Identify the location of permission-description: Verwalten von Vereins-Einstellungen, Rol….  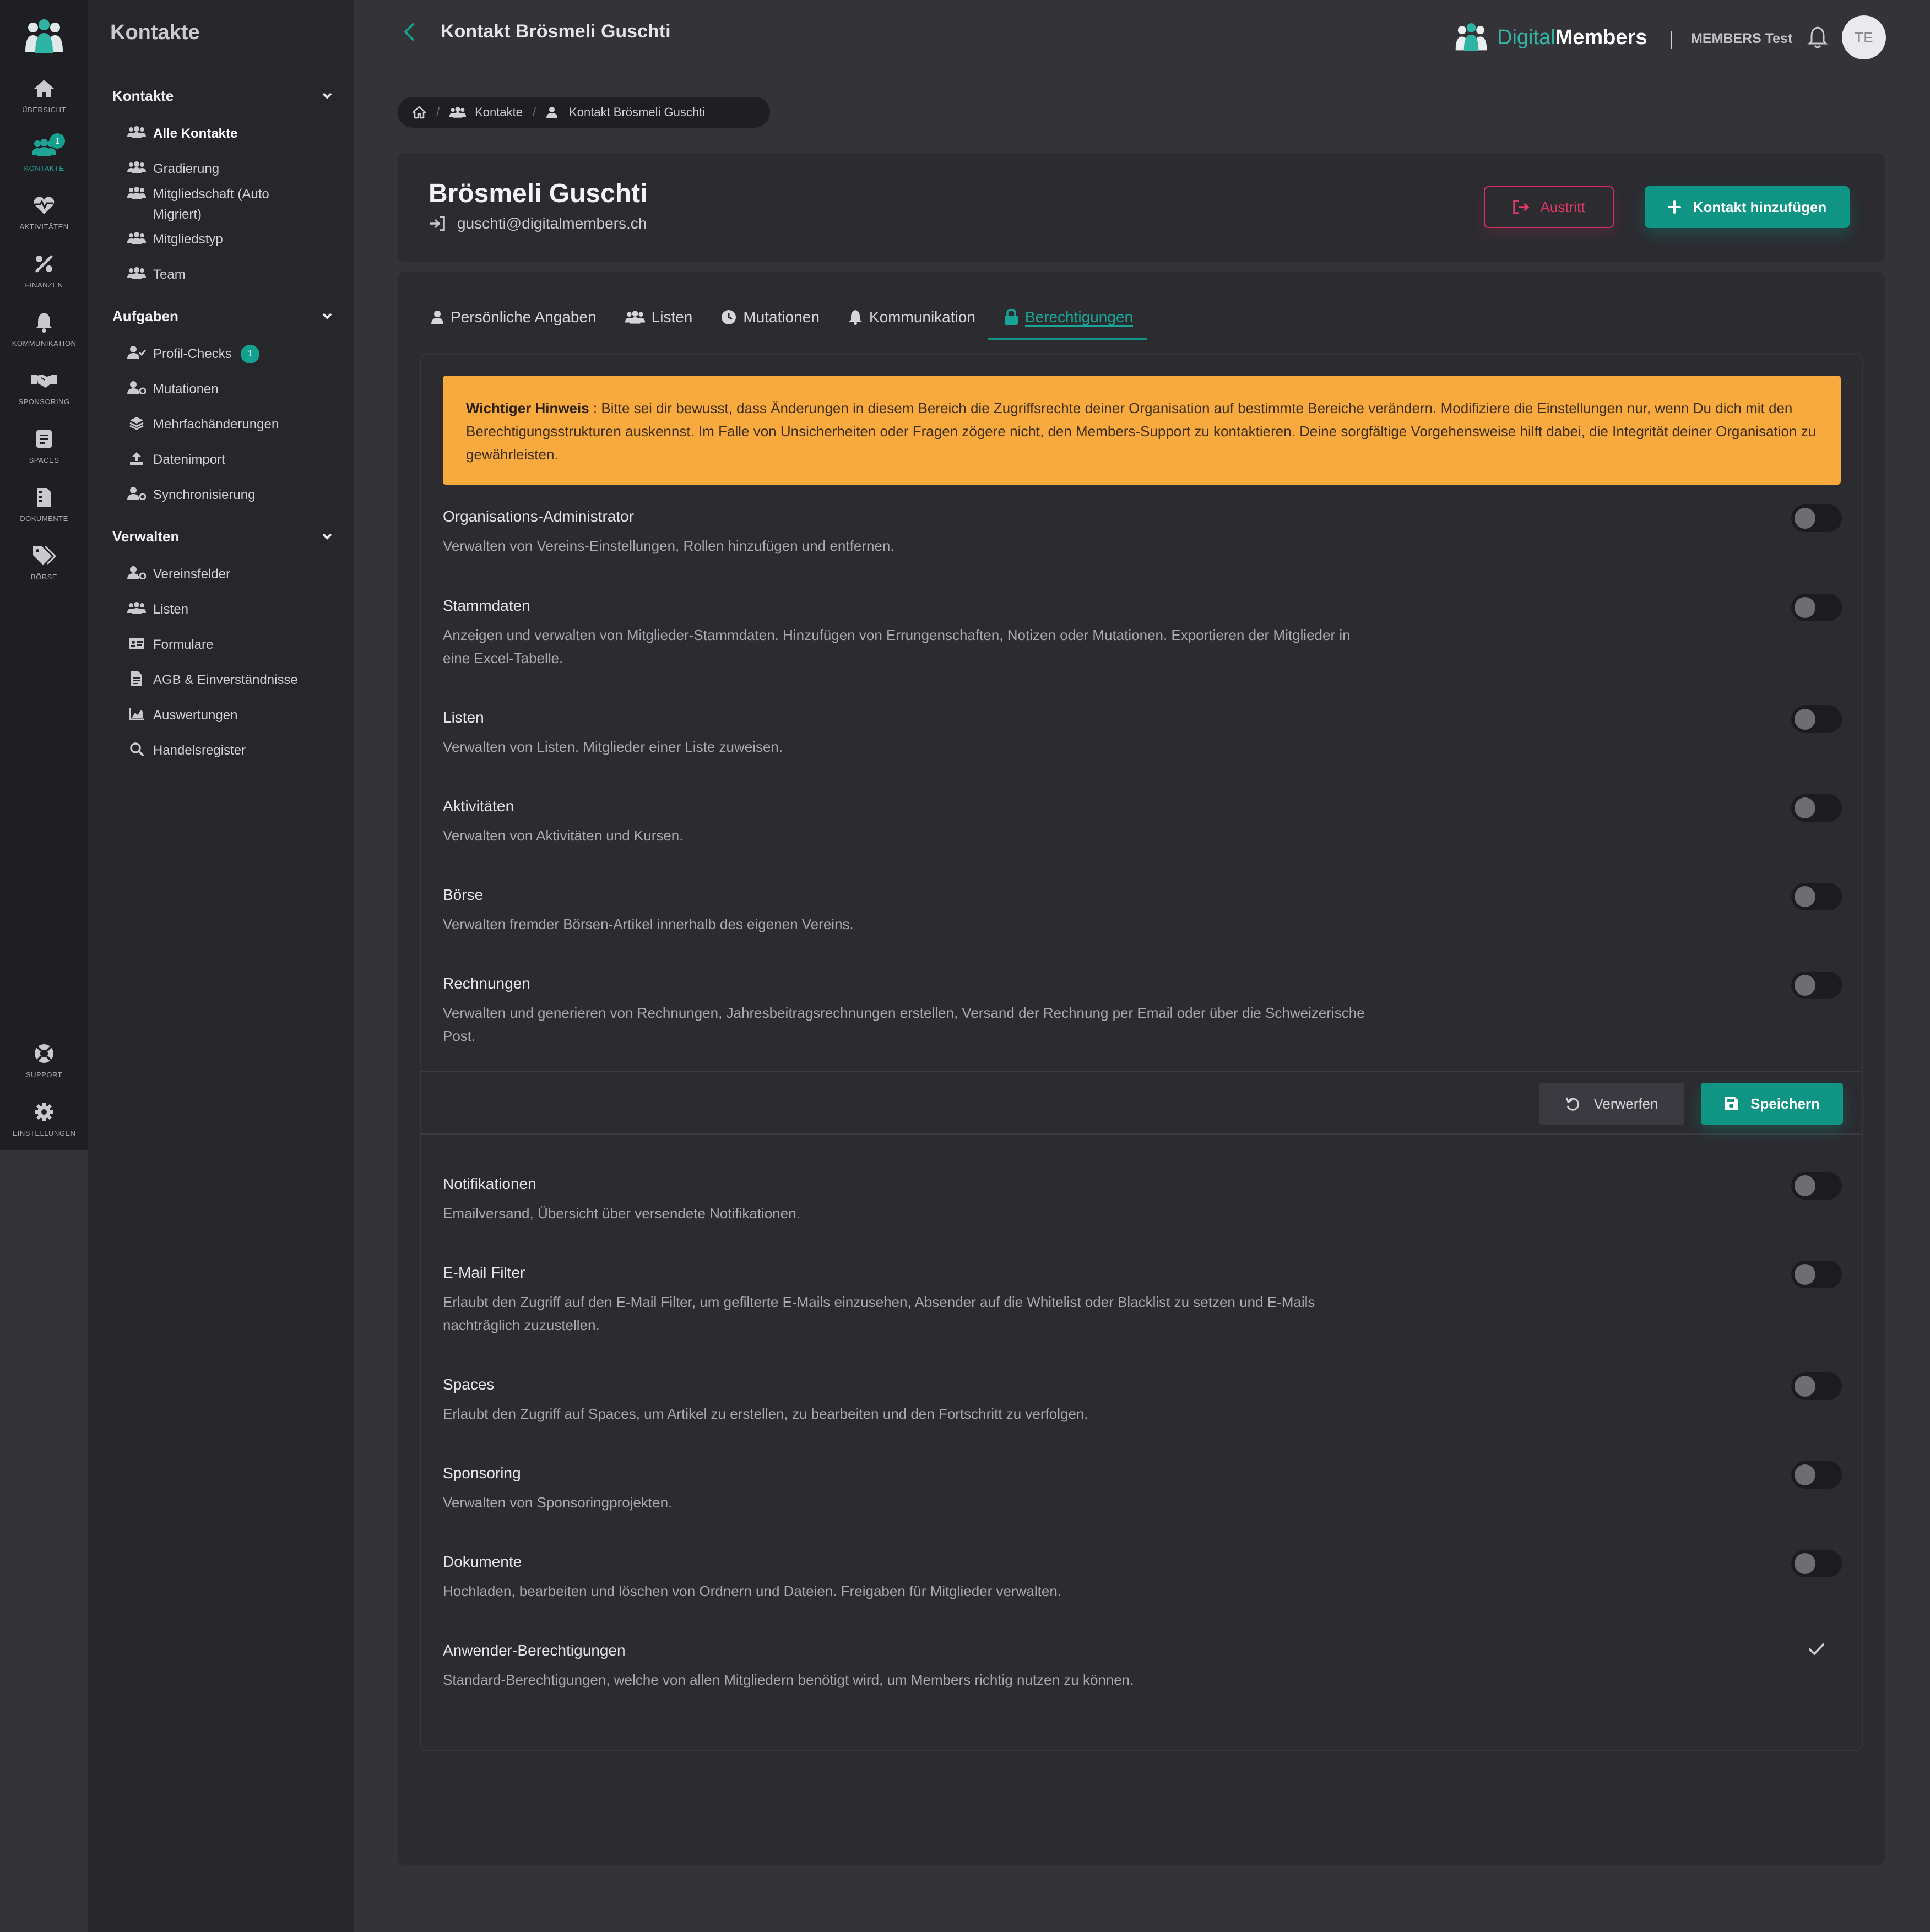
(668, 546).